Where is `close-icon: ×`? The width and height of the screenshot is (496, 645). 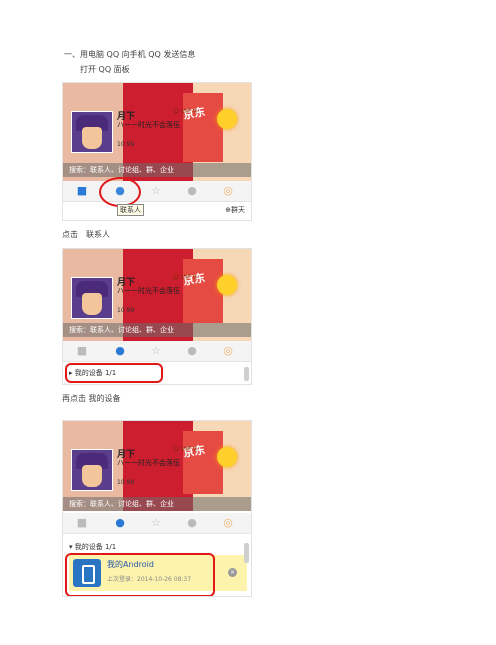 close-icon: × is located at coordinates (232, 572).